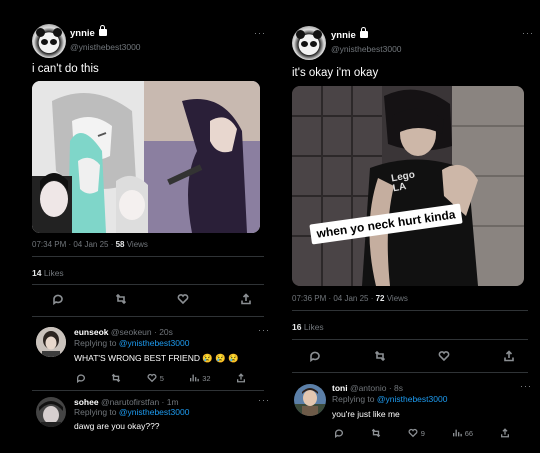 This screenshot has width=540, height=453. What do you see at coordinates (335, 73) in the screenshot?
I see `tweet-text: it's okay i'm okay` at bounding box center [335, 73].